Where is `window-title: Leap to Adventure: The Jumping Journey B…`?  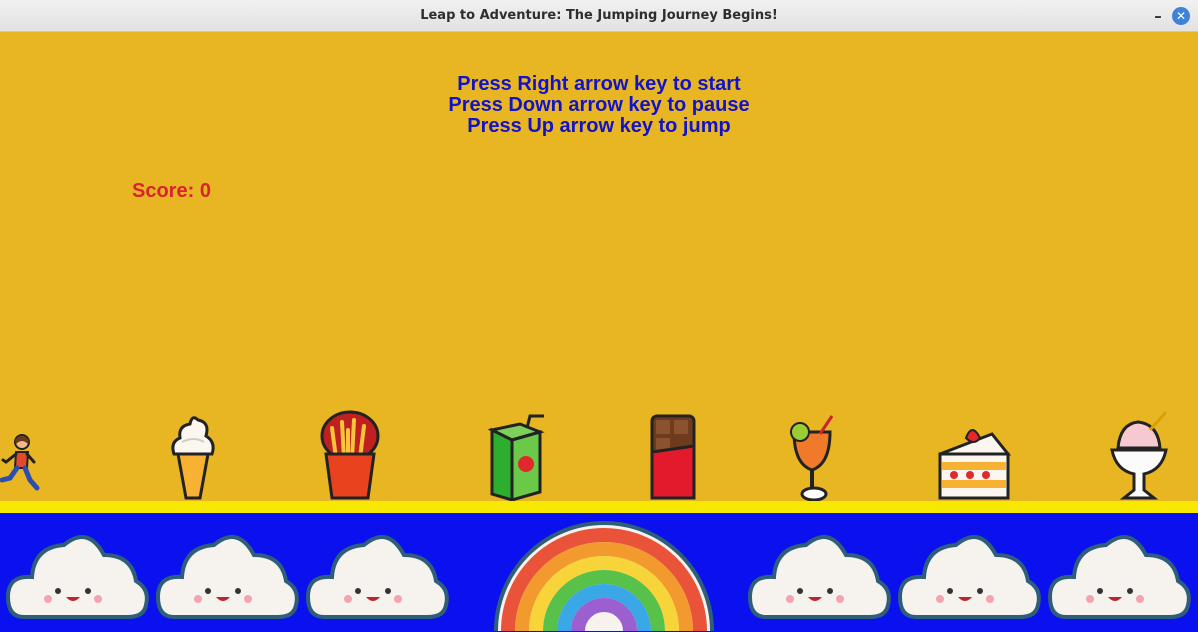 window-title: Leap to Adventure: The Jumping Journey B… is located at coordinates (599, 15).